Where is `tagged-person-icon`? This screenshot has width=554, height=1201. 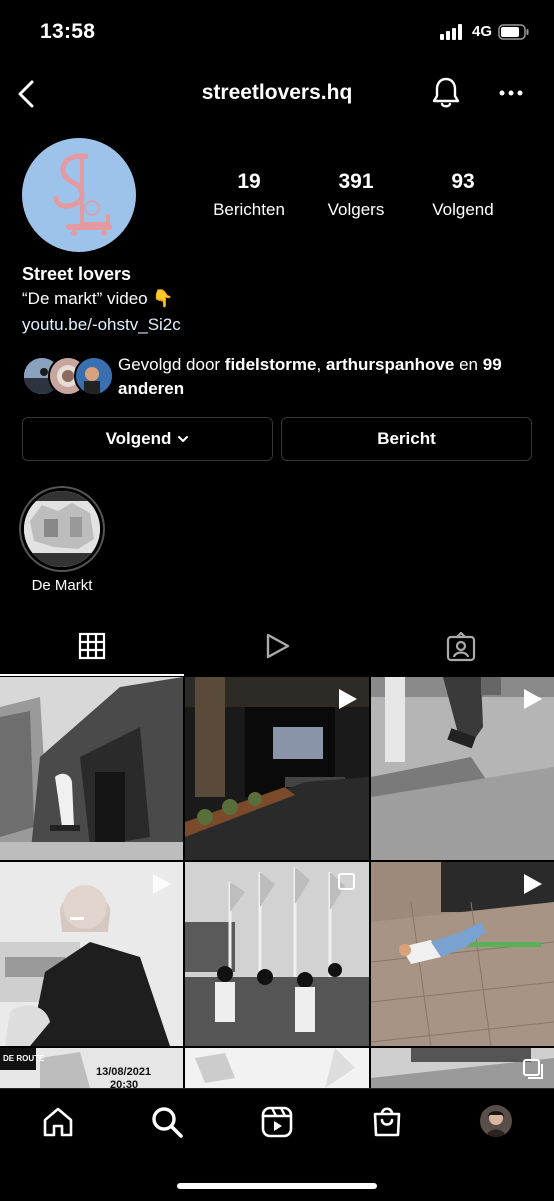
tagged-person-icon is located at coordinates (461, 647).